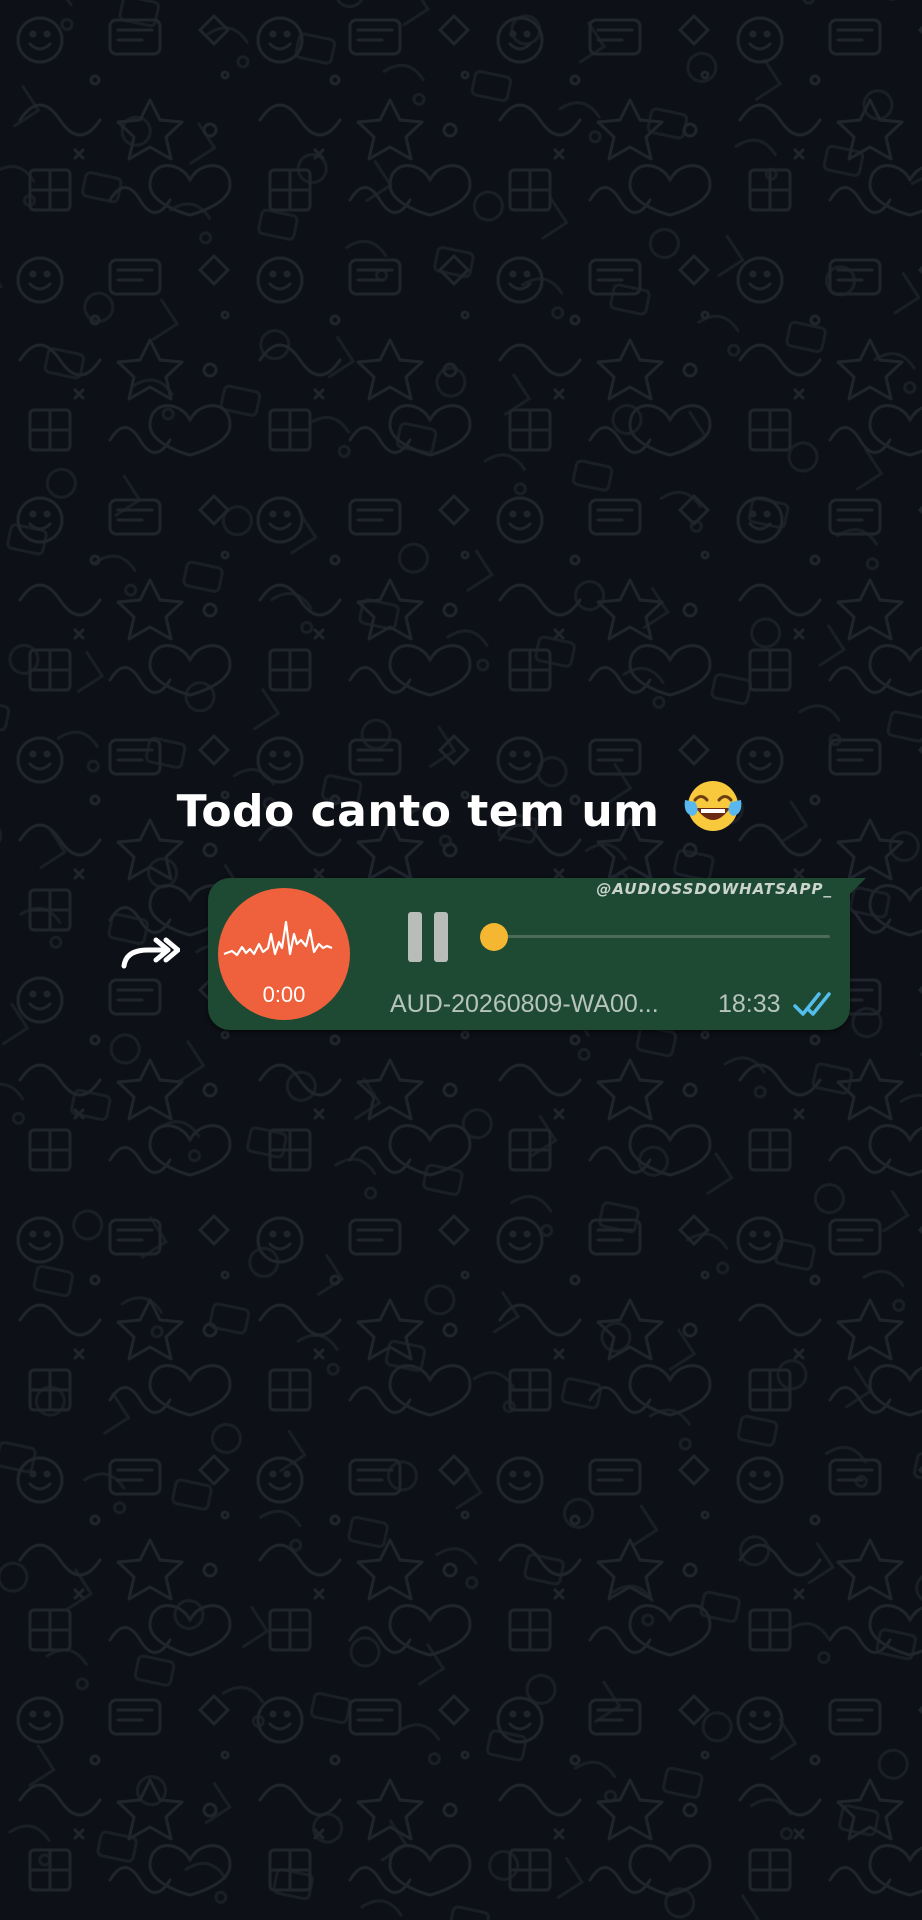 The width and height of the screenshot is (922, 1920). I want to click on forward-button, so click(149, 953).